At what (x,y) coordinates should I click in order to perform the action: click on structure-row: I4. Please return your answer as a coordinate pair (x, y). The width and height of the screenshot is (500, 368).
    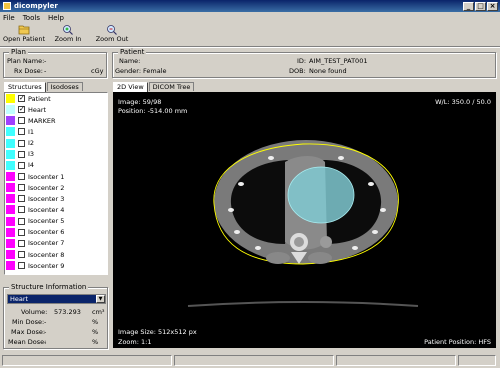
    Looking at the image, I should click on (56, 165).